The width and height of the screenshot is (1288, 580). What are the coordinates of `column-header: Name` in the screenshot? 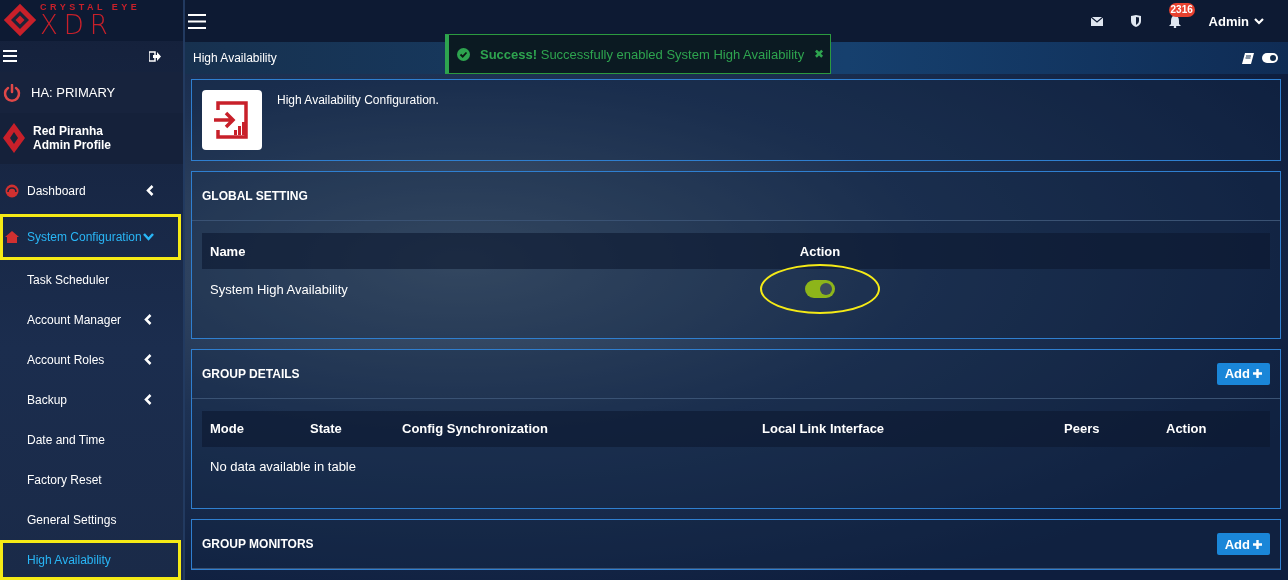 It's located at (228, 251).